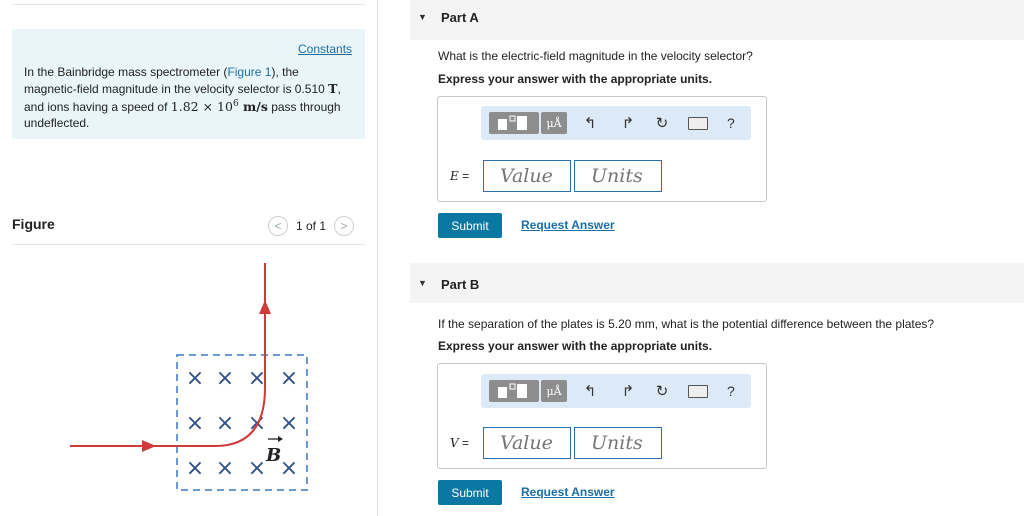 Image resolution: width=1024 pixels, height=516 pixels. What do you see at coordinates (265, 307) in the screenshot?
I see `path-arrow-vertical` at bounding box center [265, 307].